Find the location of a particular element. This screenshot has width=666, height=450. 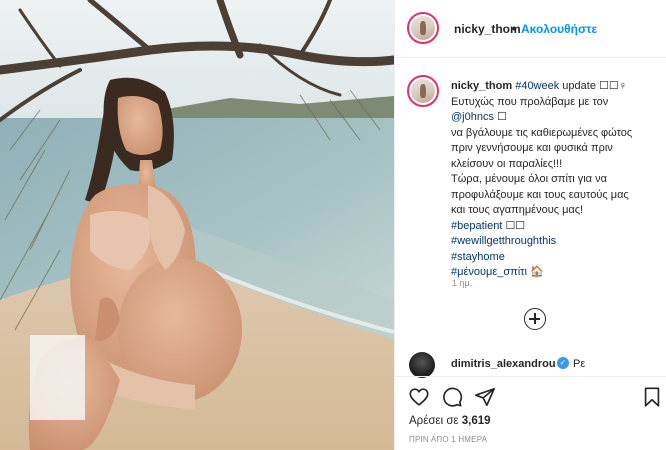

post-header: nicky_thom • Ακολουθήστε is located at coordinates (530, 29).